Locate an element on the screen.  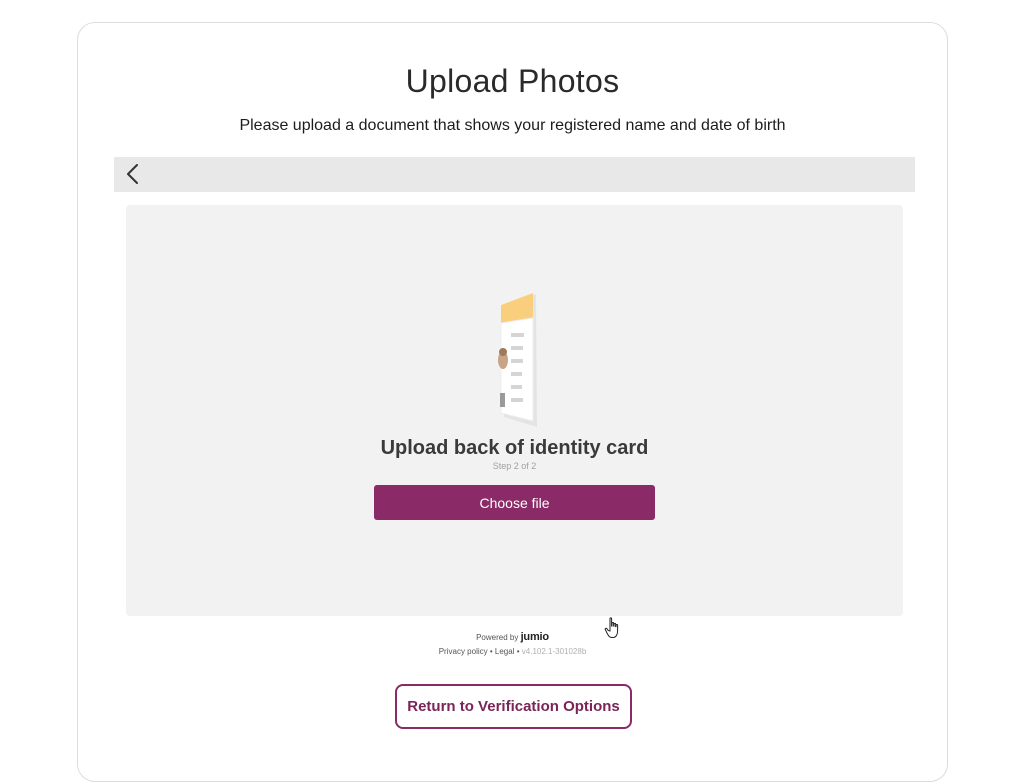
upload-heading: Upload back of identity card is located at coordinates (514, 448).